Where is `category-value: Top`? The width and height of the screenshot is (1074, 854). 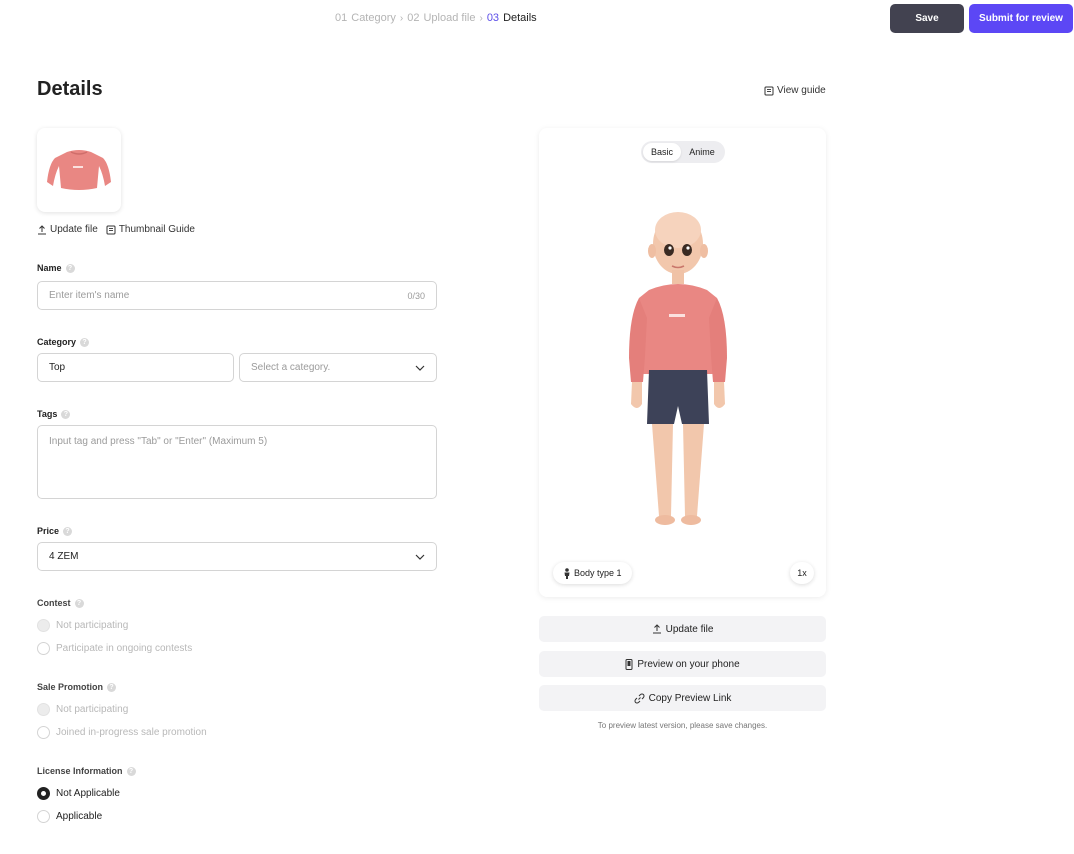
category-value: Top is located at coordinates (57, 367).